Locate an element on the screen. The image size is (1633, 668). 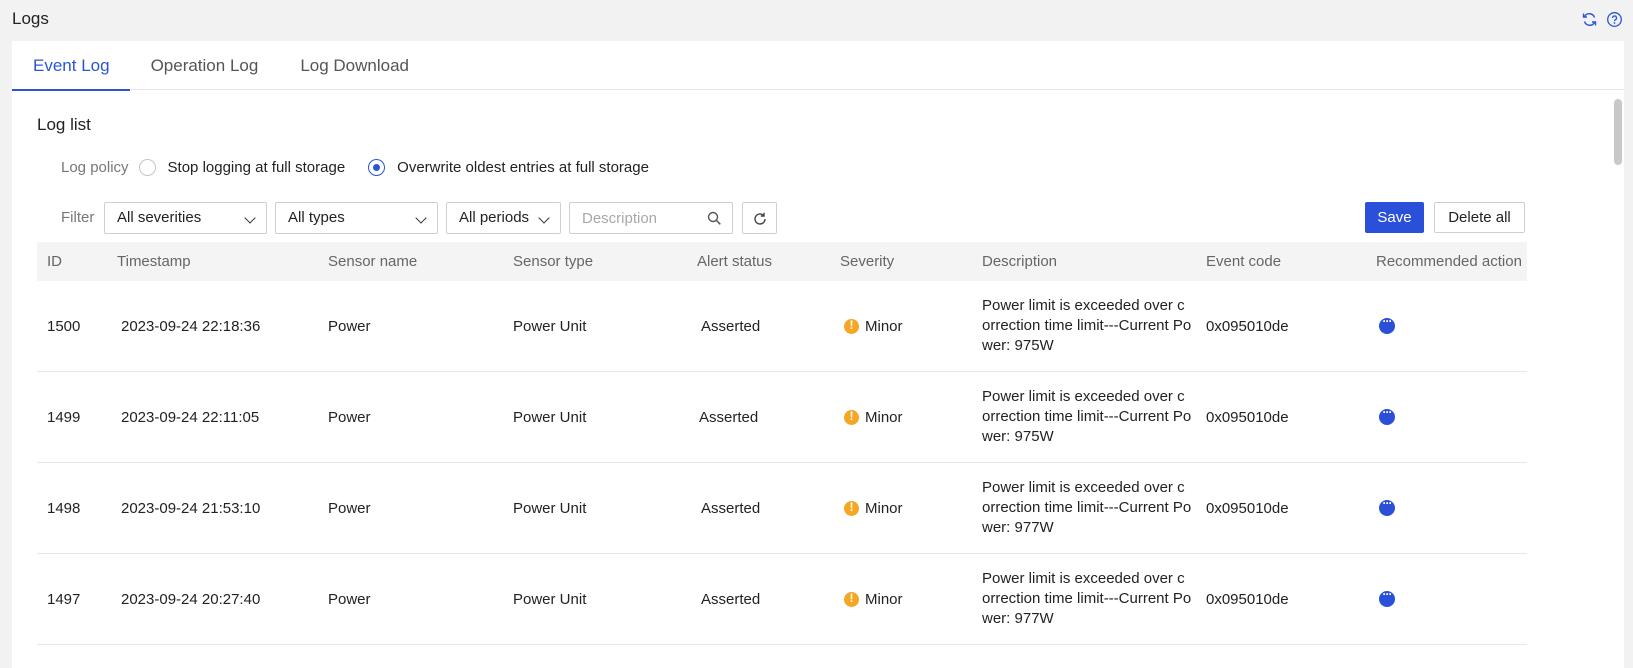
tab-operation-log: Operation Log is located at coordinates (205, 65).